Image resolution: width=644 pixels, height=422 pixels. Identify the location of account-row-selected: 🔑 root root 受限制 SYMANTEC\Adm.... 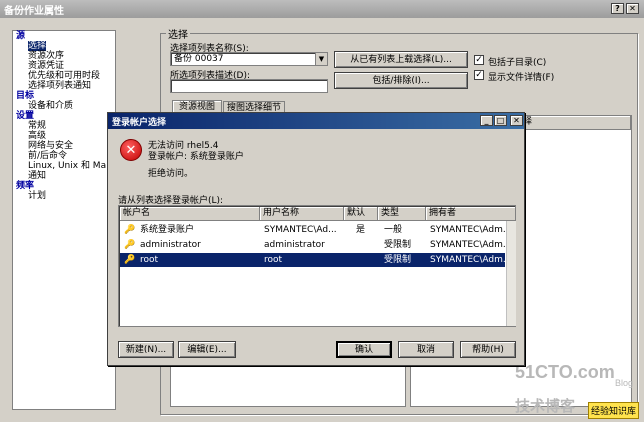
(315, 260).